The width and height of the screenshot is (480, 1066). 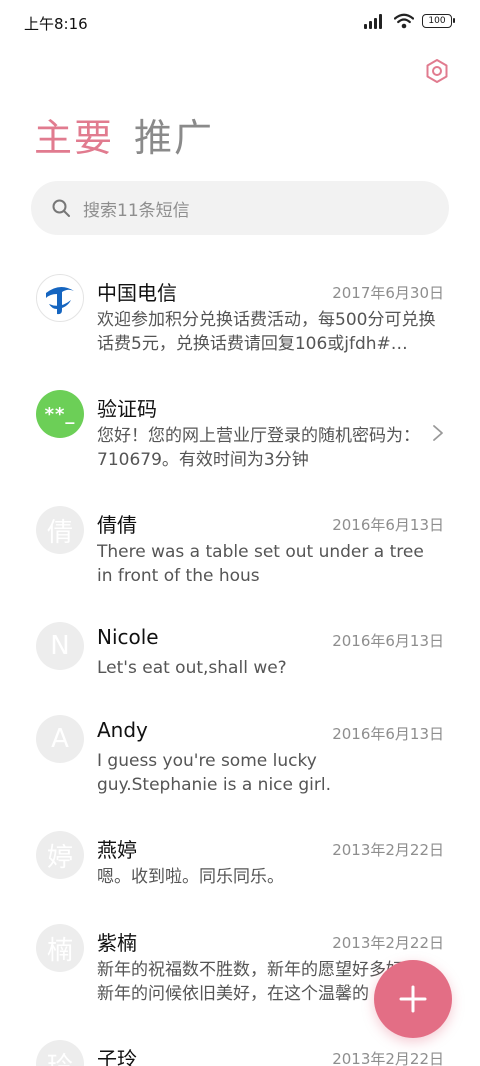 What do you see at coordinates (117, 850) in the screenshot?
I see `contact-name: 燕婷` at bounding box center [117, 850].